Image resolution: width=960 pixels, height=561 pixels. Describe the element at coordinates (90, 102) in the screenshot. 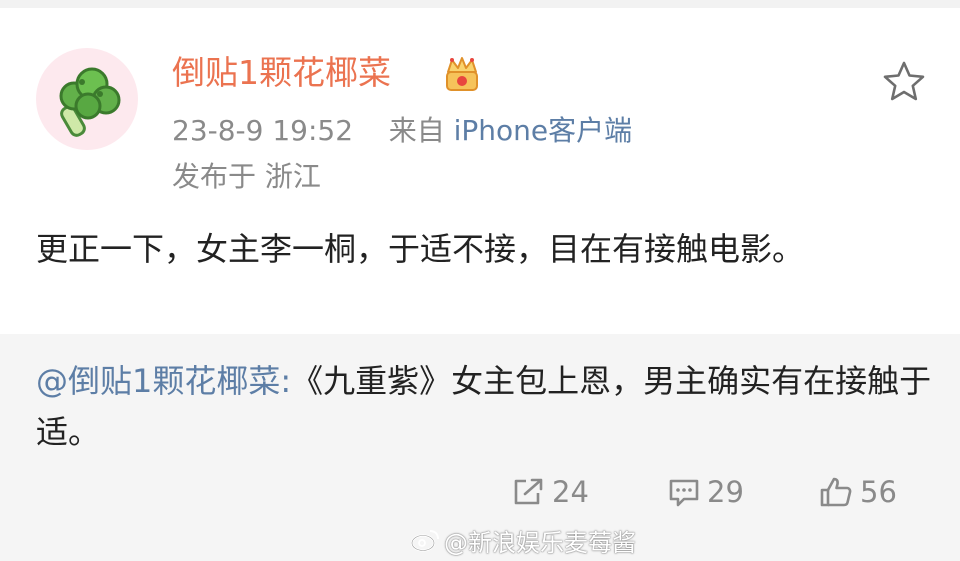

I see `broccoli-icon` at that location.